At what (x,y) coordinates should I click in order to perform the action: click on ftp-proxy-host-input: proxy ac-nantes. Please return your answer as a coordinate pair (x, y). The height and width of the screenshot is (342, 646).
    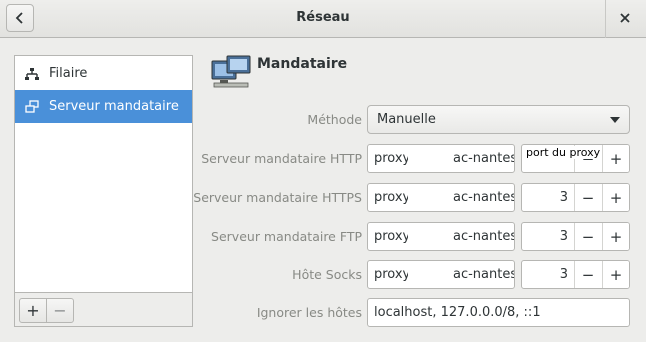
    Looking at the image, I should click on (441, 236).